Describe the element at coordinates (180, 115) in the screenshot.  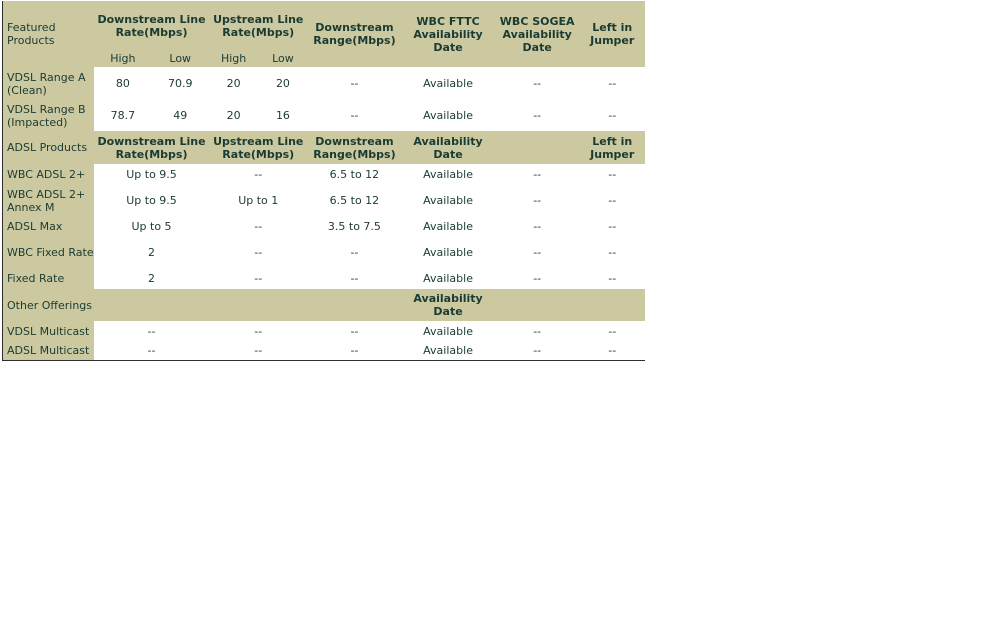
I see `cell: 49` at that location.